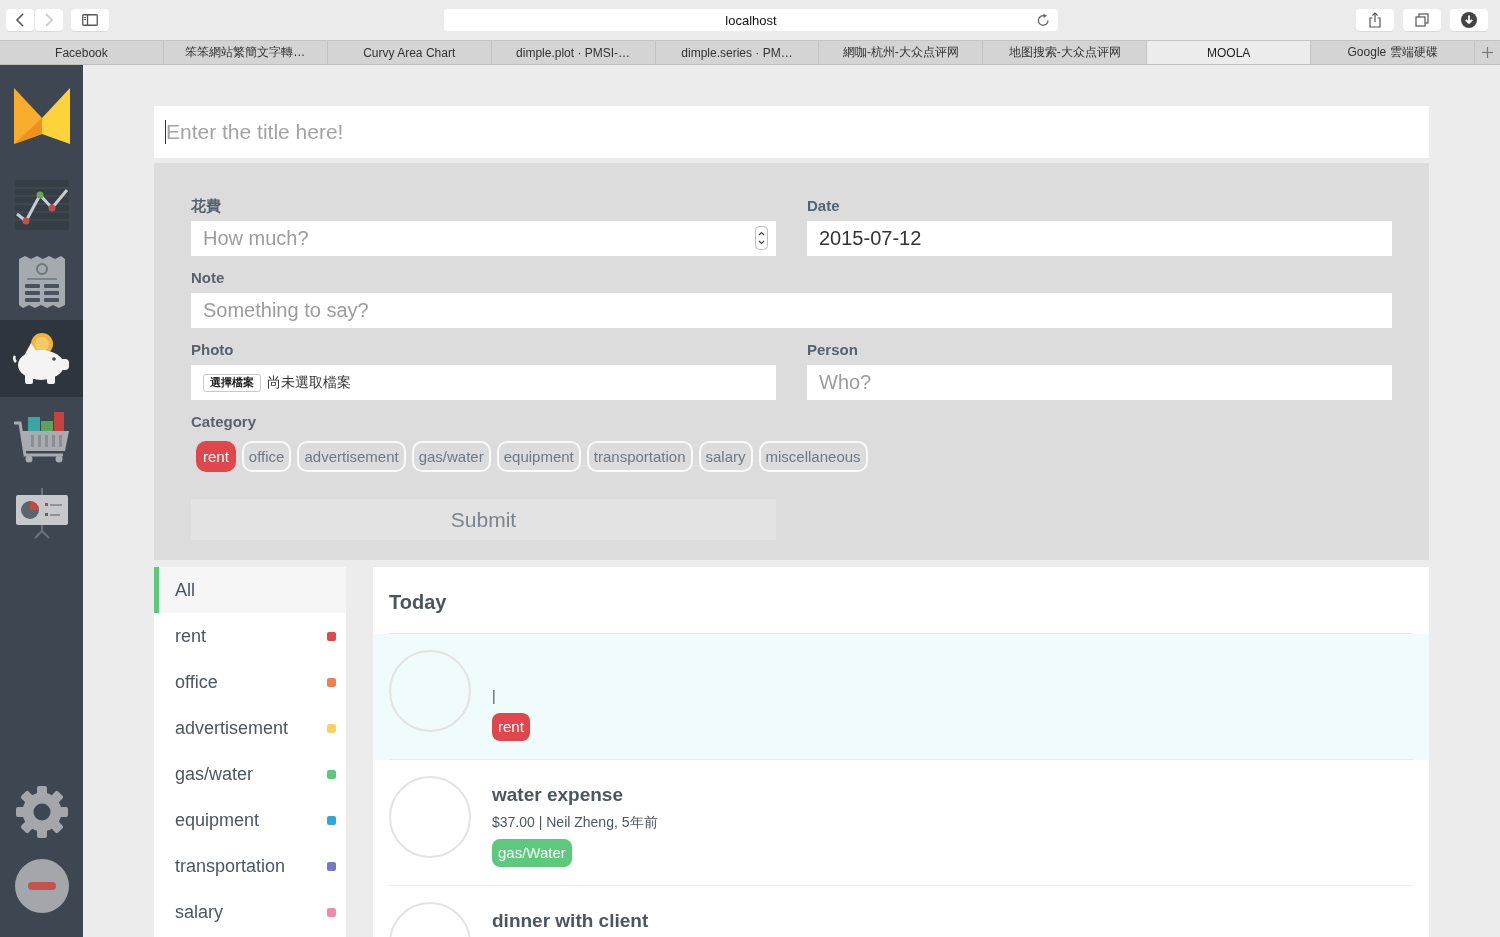  Describe the element at coordinates (570, 921) in the screenshot. I see `entry-title: dinner with client` at that location.